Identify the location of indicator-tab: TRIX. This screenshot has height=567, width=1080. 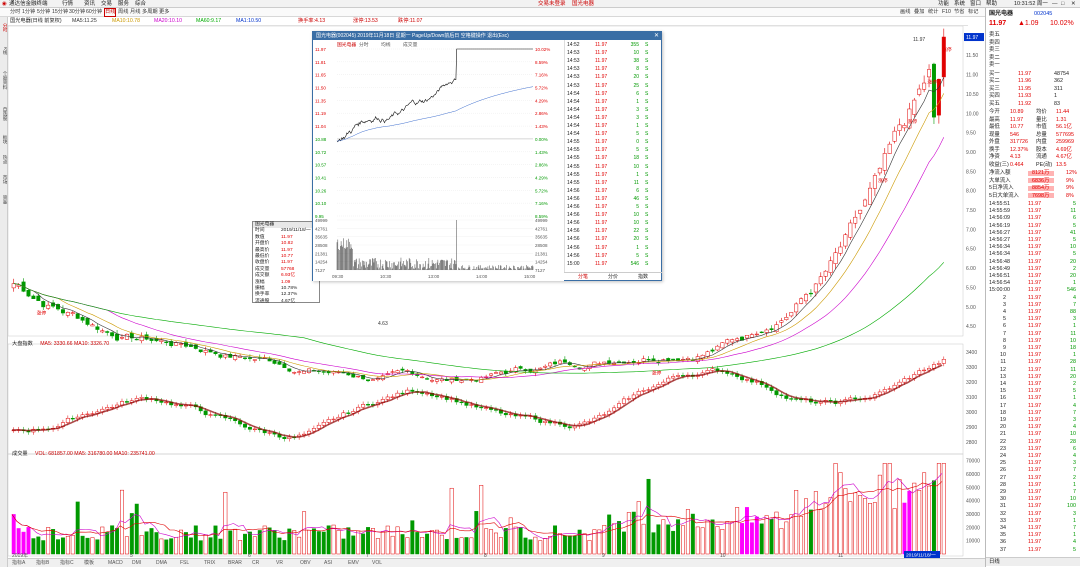
(209, 563).